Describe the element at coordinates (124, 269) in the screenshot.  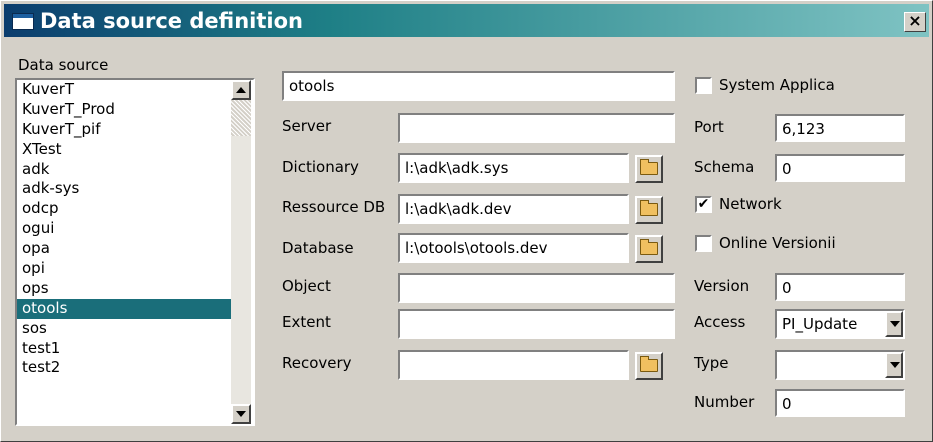
I see `list-item: opi` at that location.